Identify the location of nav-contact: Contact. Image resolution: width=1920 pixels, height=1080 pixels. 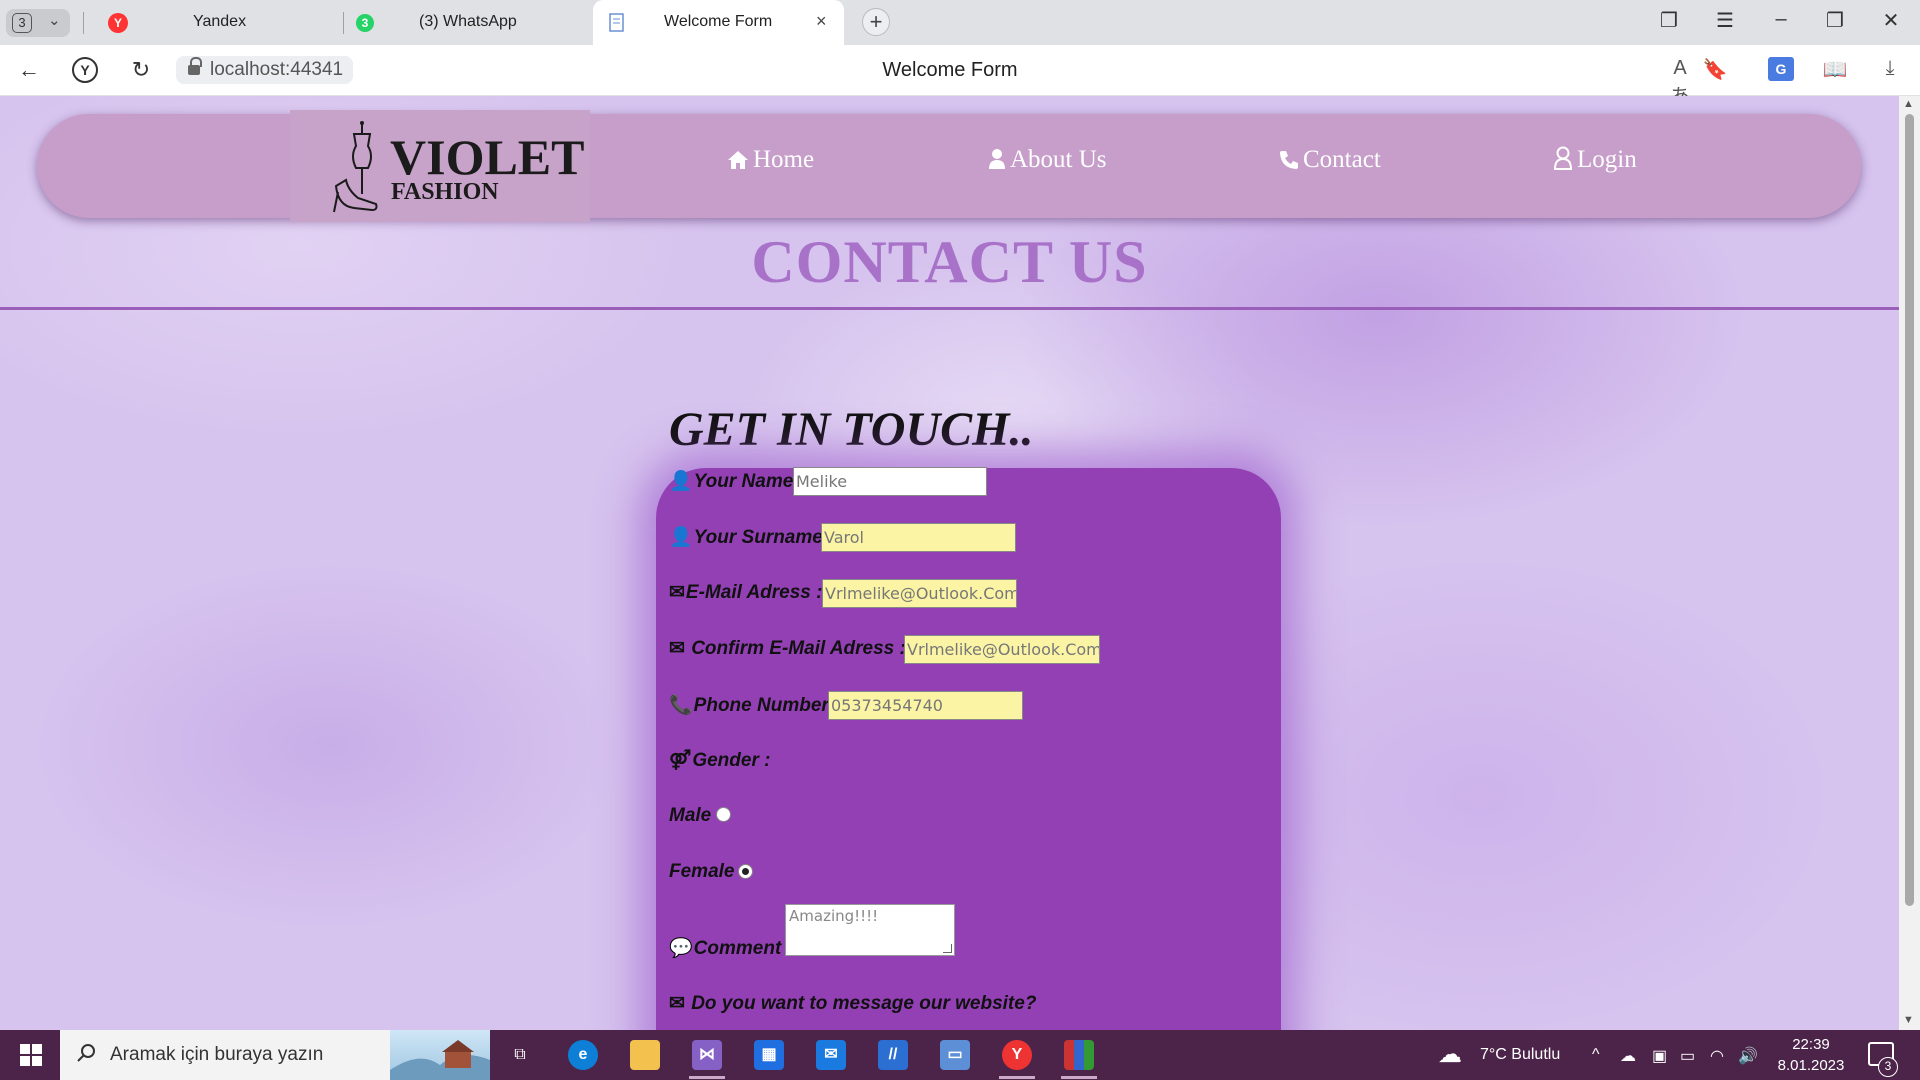
(1330, 160).